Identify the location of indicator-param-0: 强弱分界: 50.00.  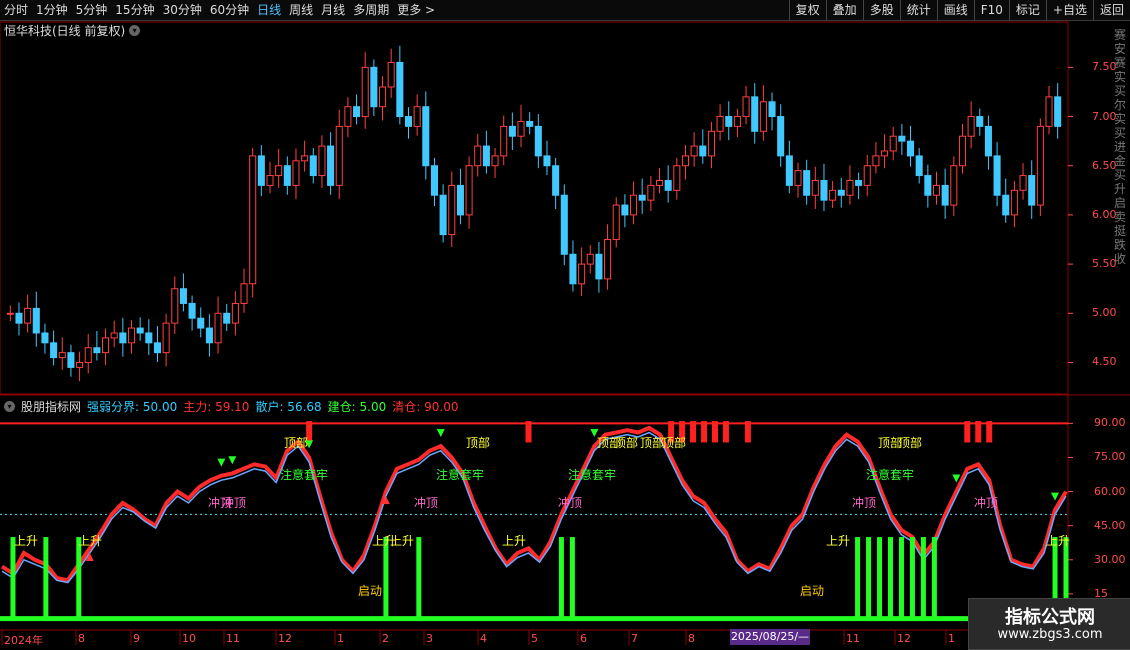
(132, 406).